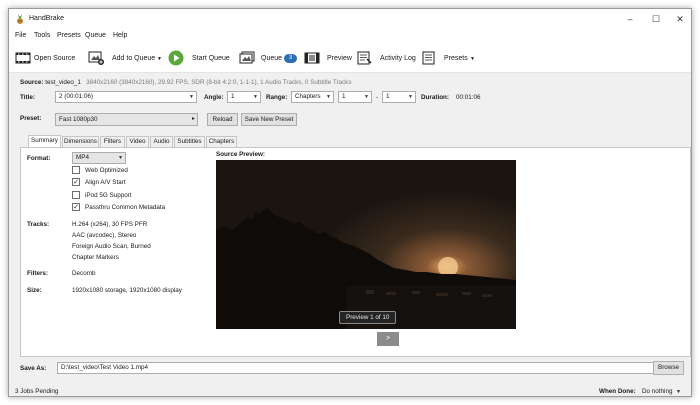 Image resolution: width=700 pixels, height=405 pixels. Describe the element at coordinates (176, 58) in the screenshot. I see `start-play-icon` at that location.